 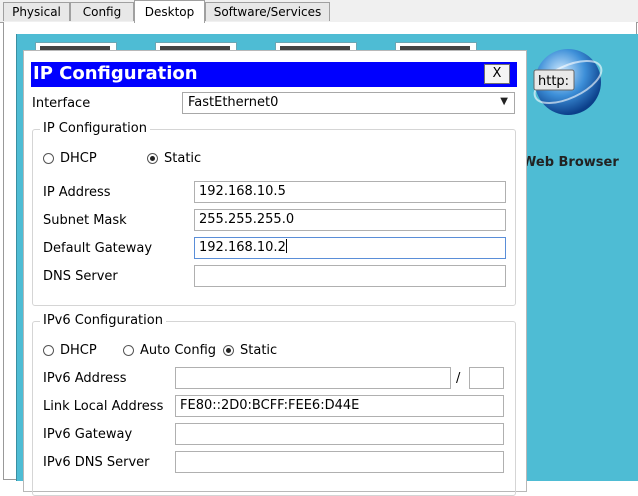 I want to click on subnet-mask-label: Subnet Mask, so click(x=85, y=220).